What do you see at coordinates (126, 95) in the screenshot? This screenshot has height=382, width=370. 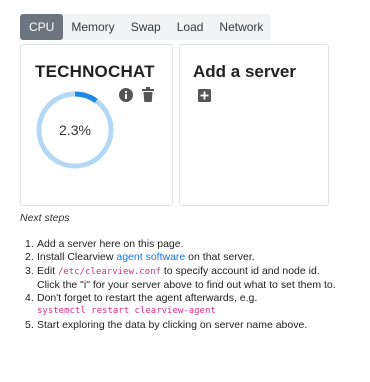 I see `info-icon` at bounding box center [126, 95].